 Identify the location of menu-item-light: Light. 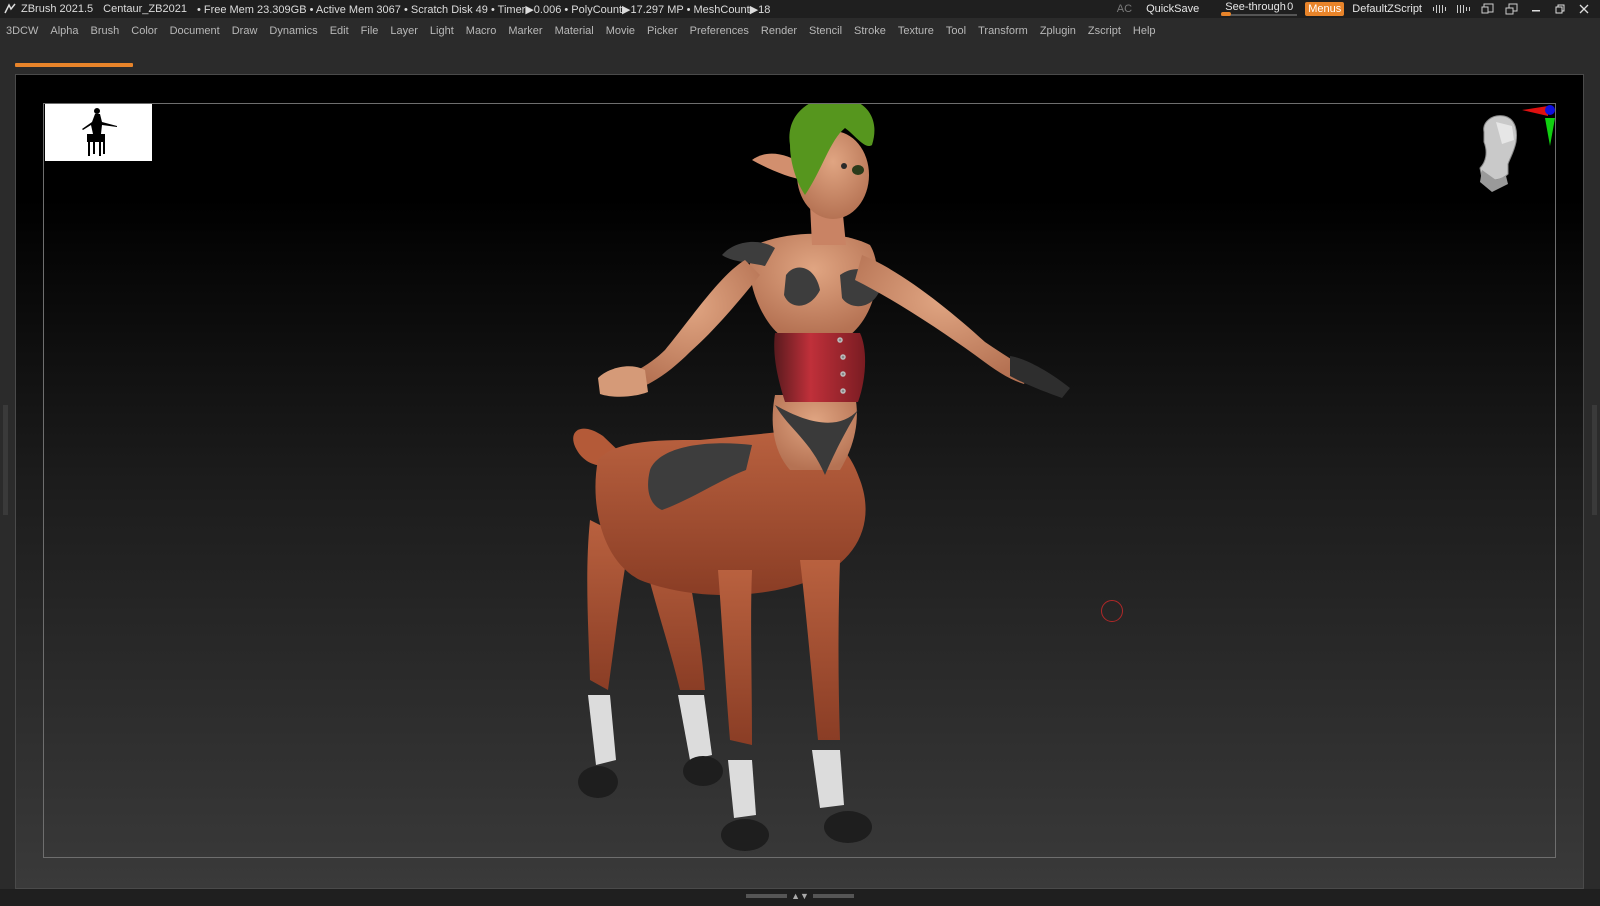
(440, 31).